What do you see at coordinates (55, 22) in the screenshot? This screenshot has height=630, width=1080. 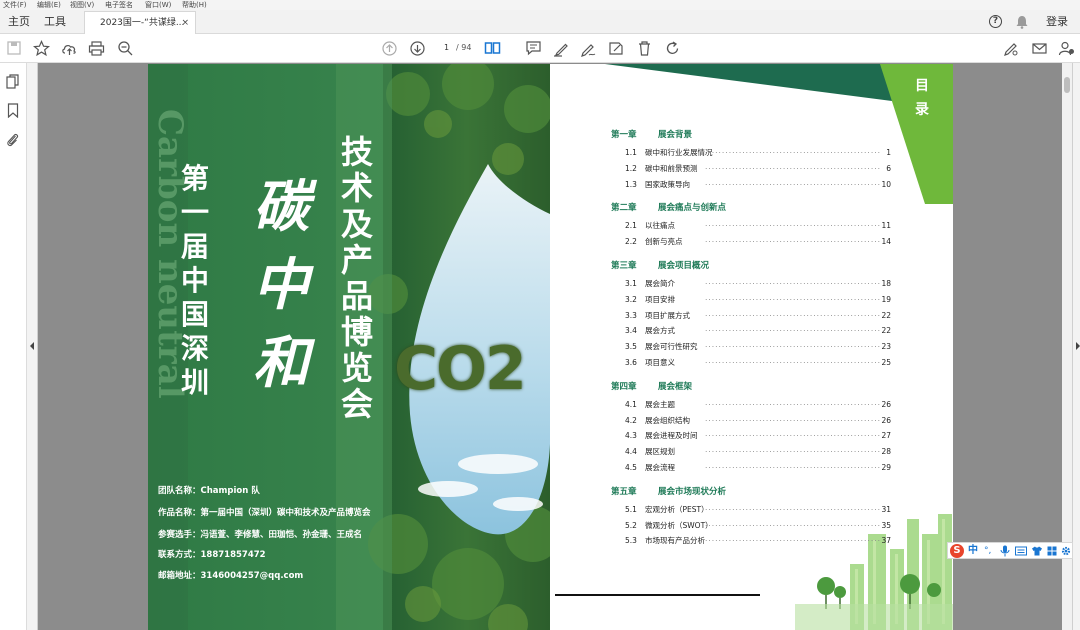 I see `tab-tools: 工具` at bounding box center [55, 22].